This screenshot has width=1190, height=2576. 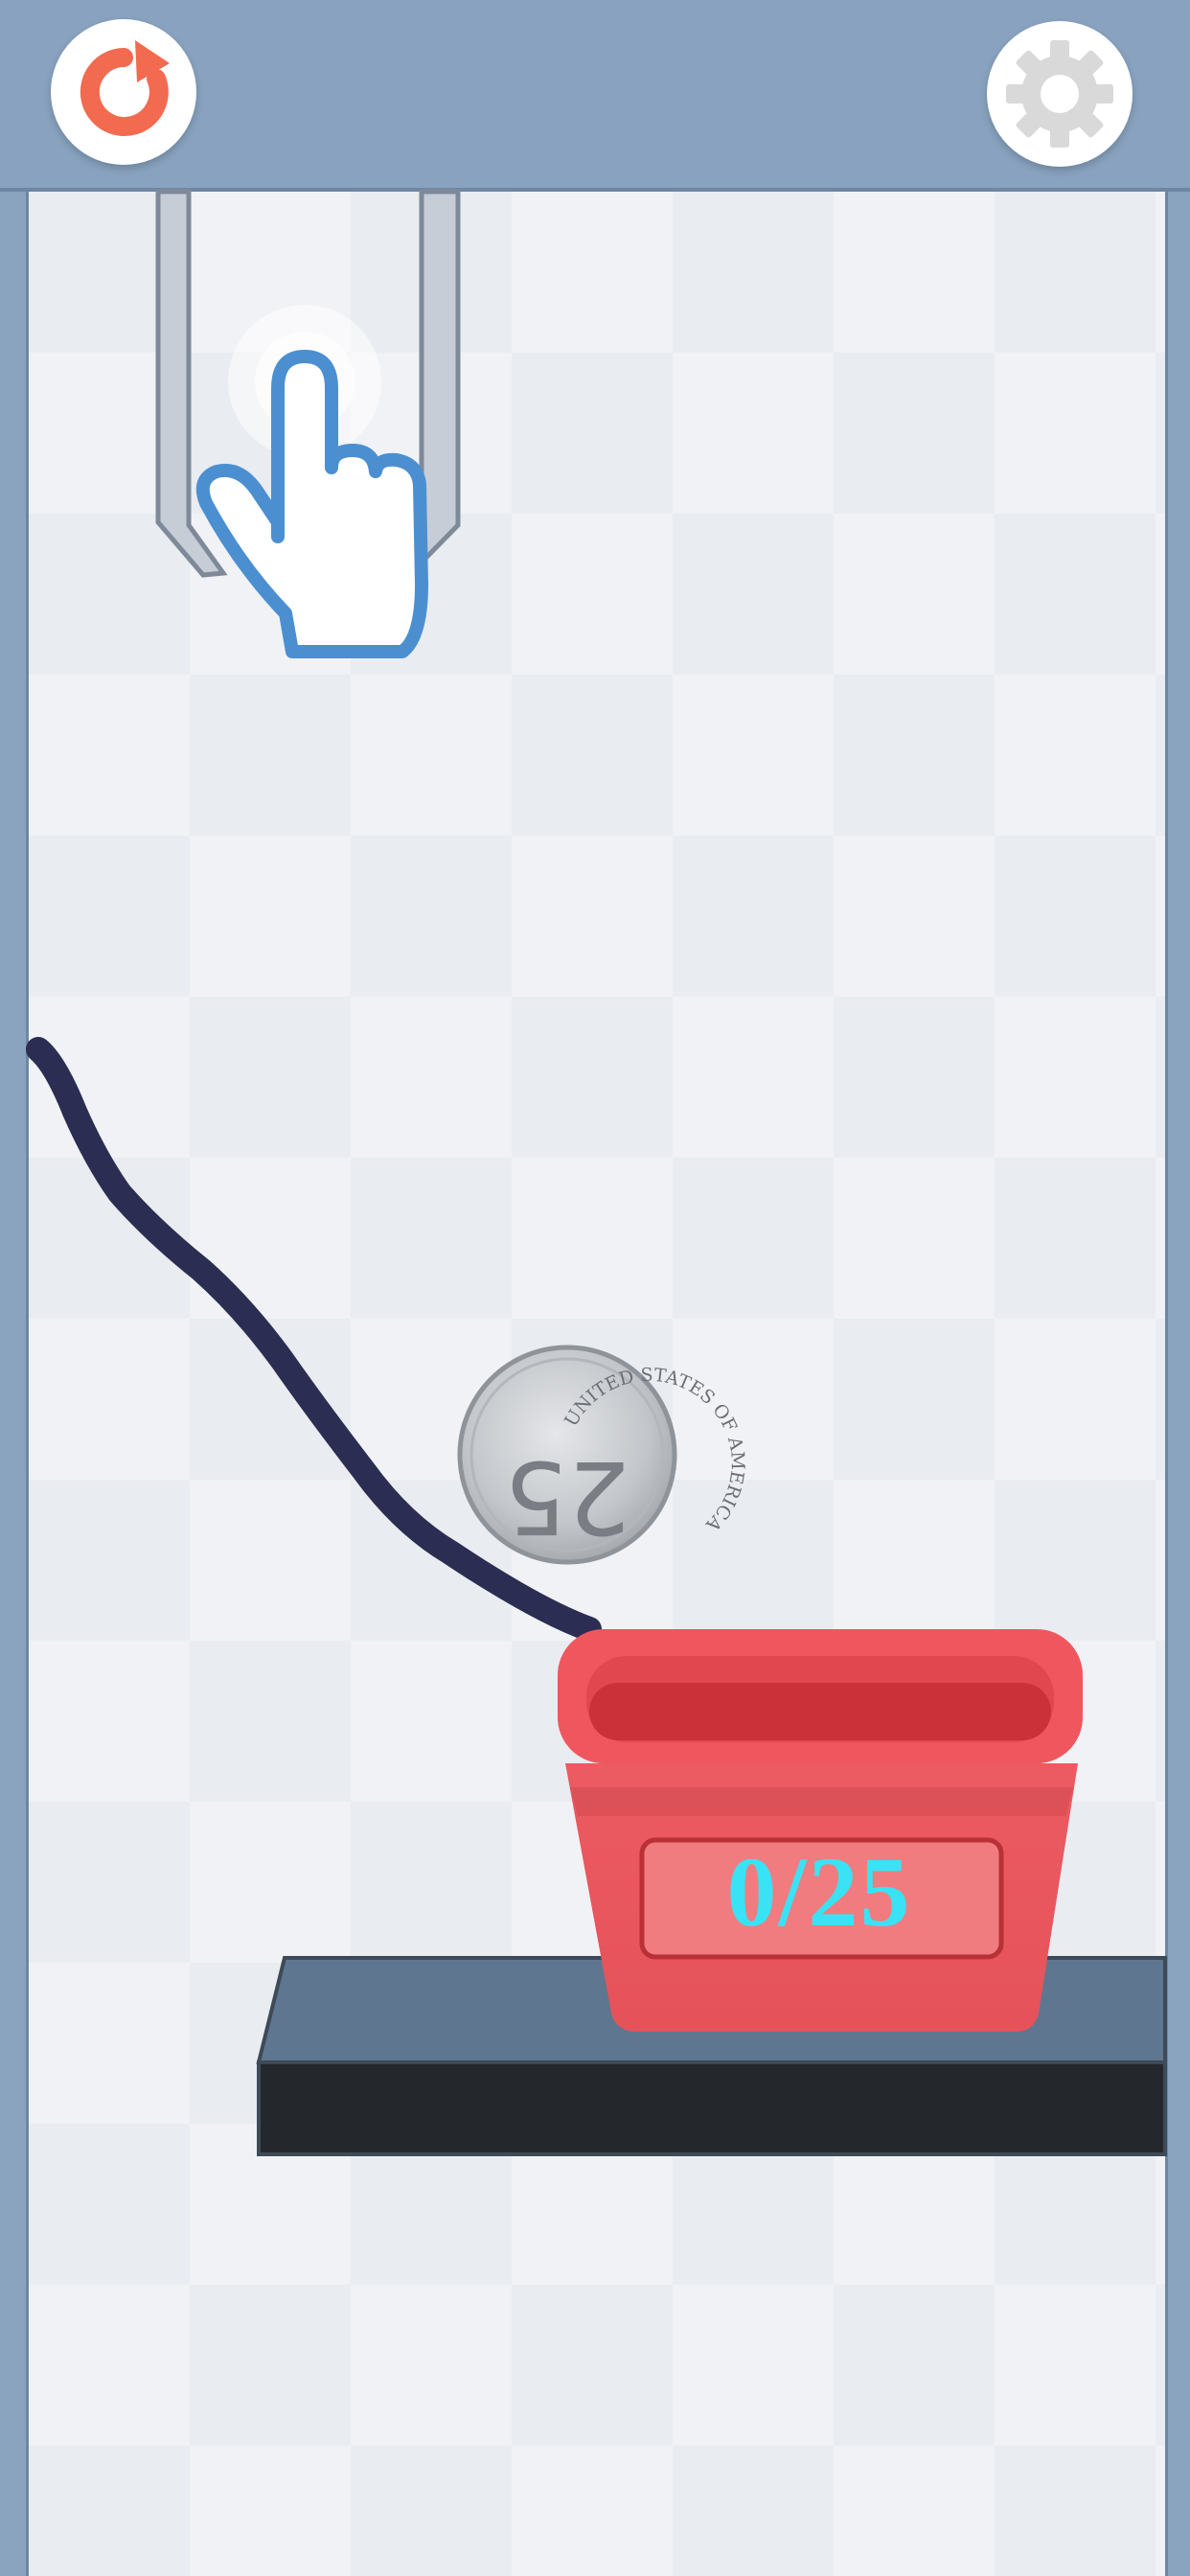 I want to click on tutorial-hand-icon, so click(x=311, y=481).